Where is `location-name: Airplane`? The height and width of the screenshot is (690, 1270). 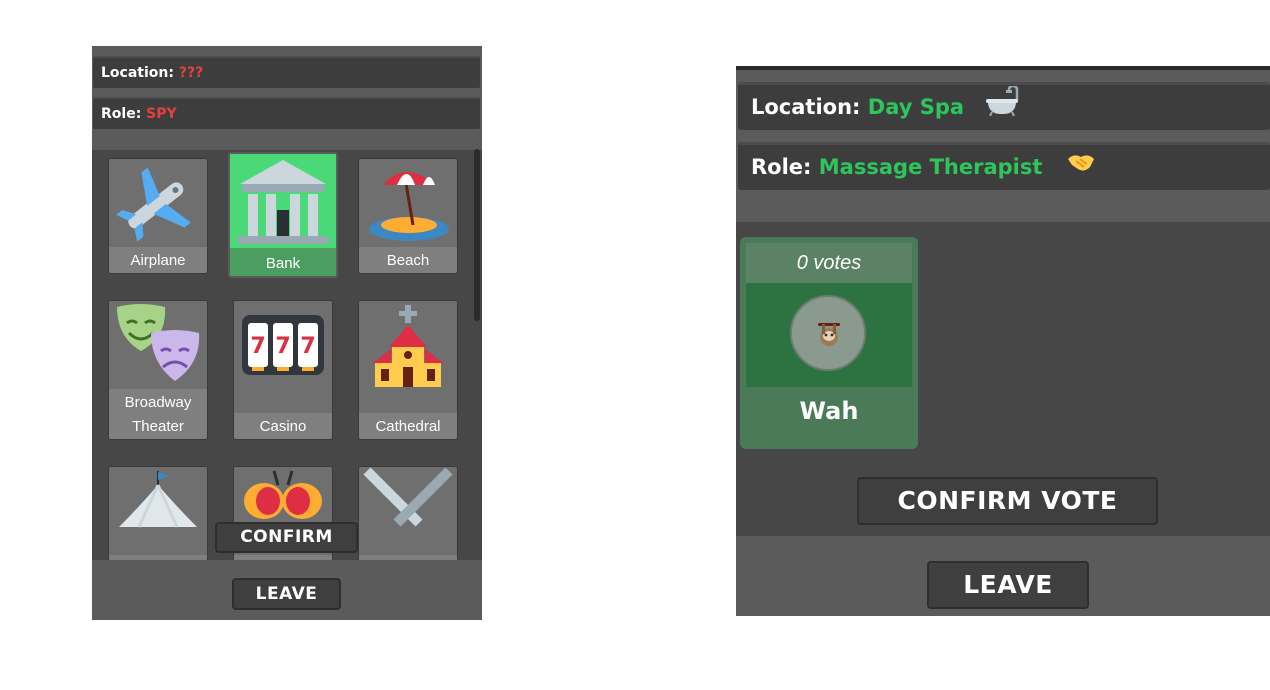
location-name: Airplane is located at coordinates (158, 260).